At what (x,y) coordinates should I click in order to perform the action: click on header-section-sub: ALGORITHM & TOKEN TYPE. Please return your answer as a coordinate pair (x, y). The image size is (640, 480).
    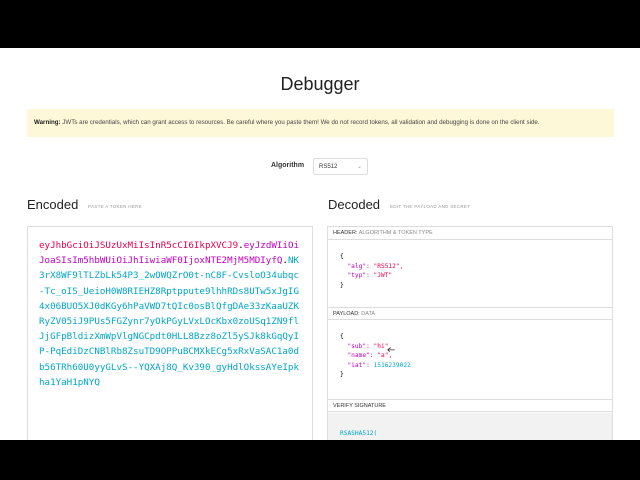
    Looking at the image, I should click on (395, 233).